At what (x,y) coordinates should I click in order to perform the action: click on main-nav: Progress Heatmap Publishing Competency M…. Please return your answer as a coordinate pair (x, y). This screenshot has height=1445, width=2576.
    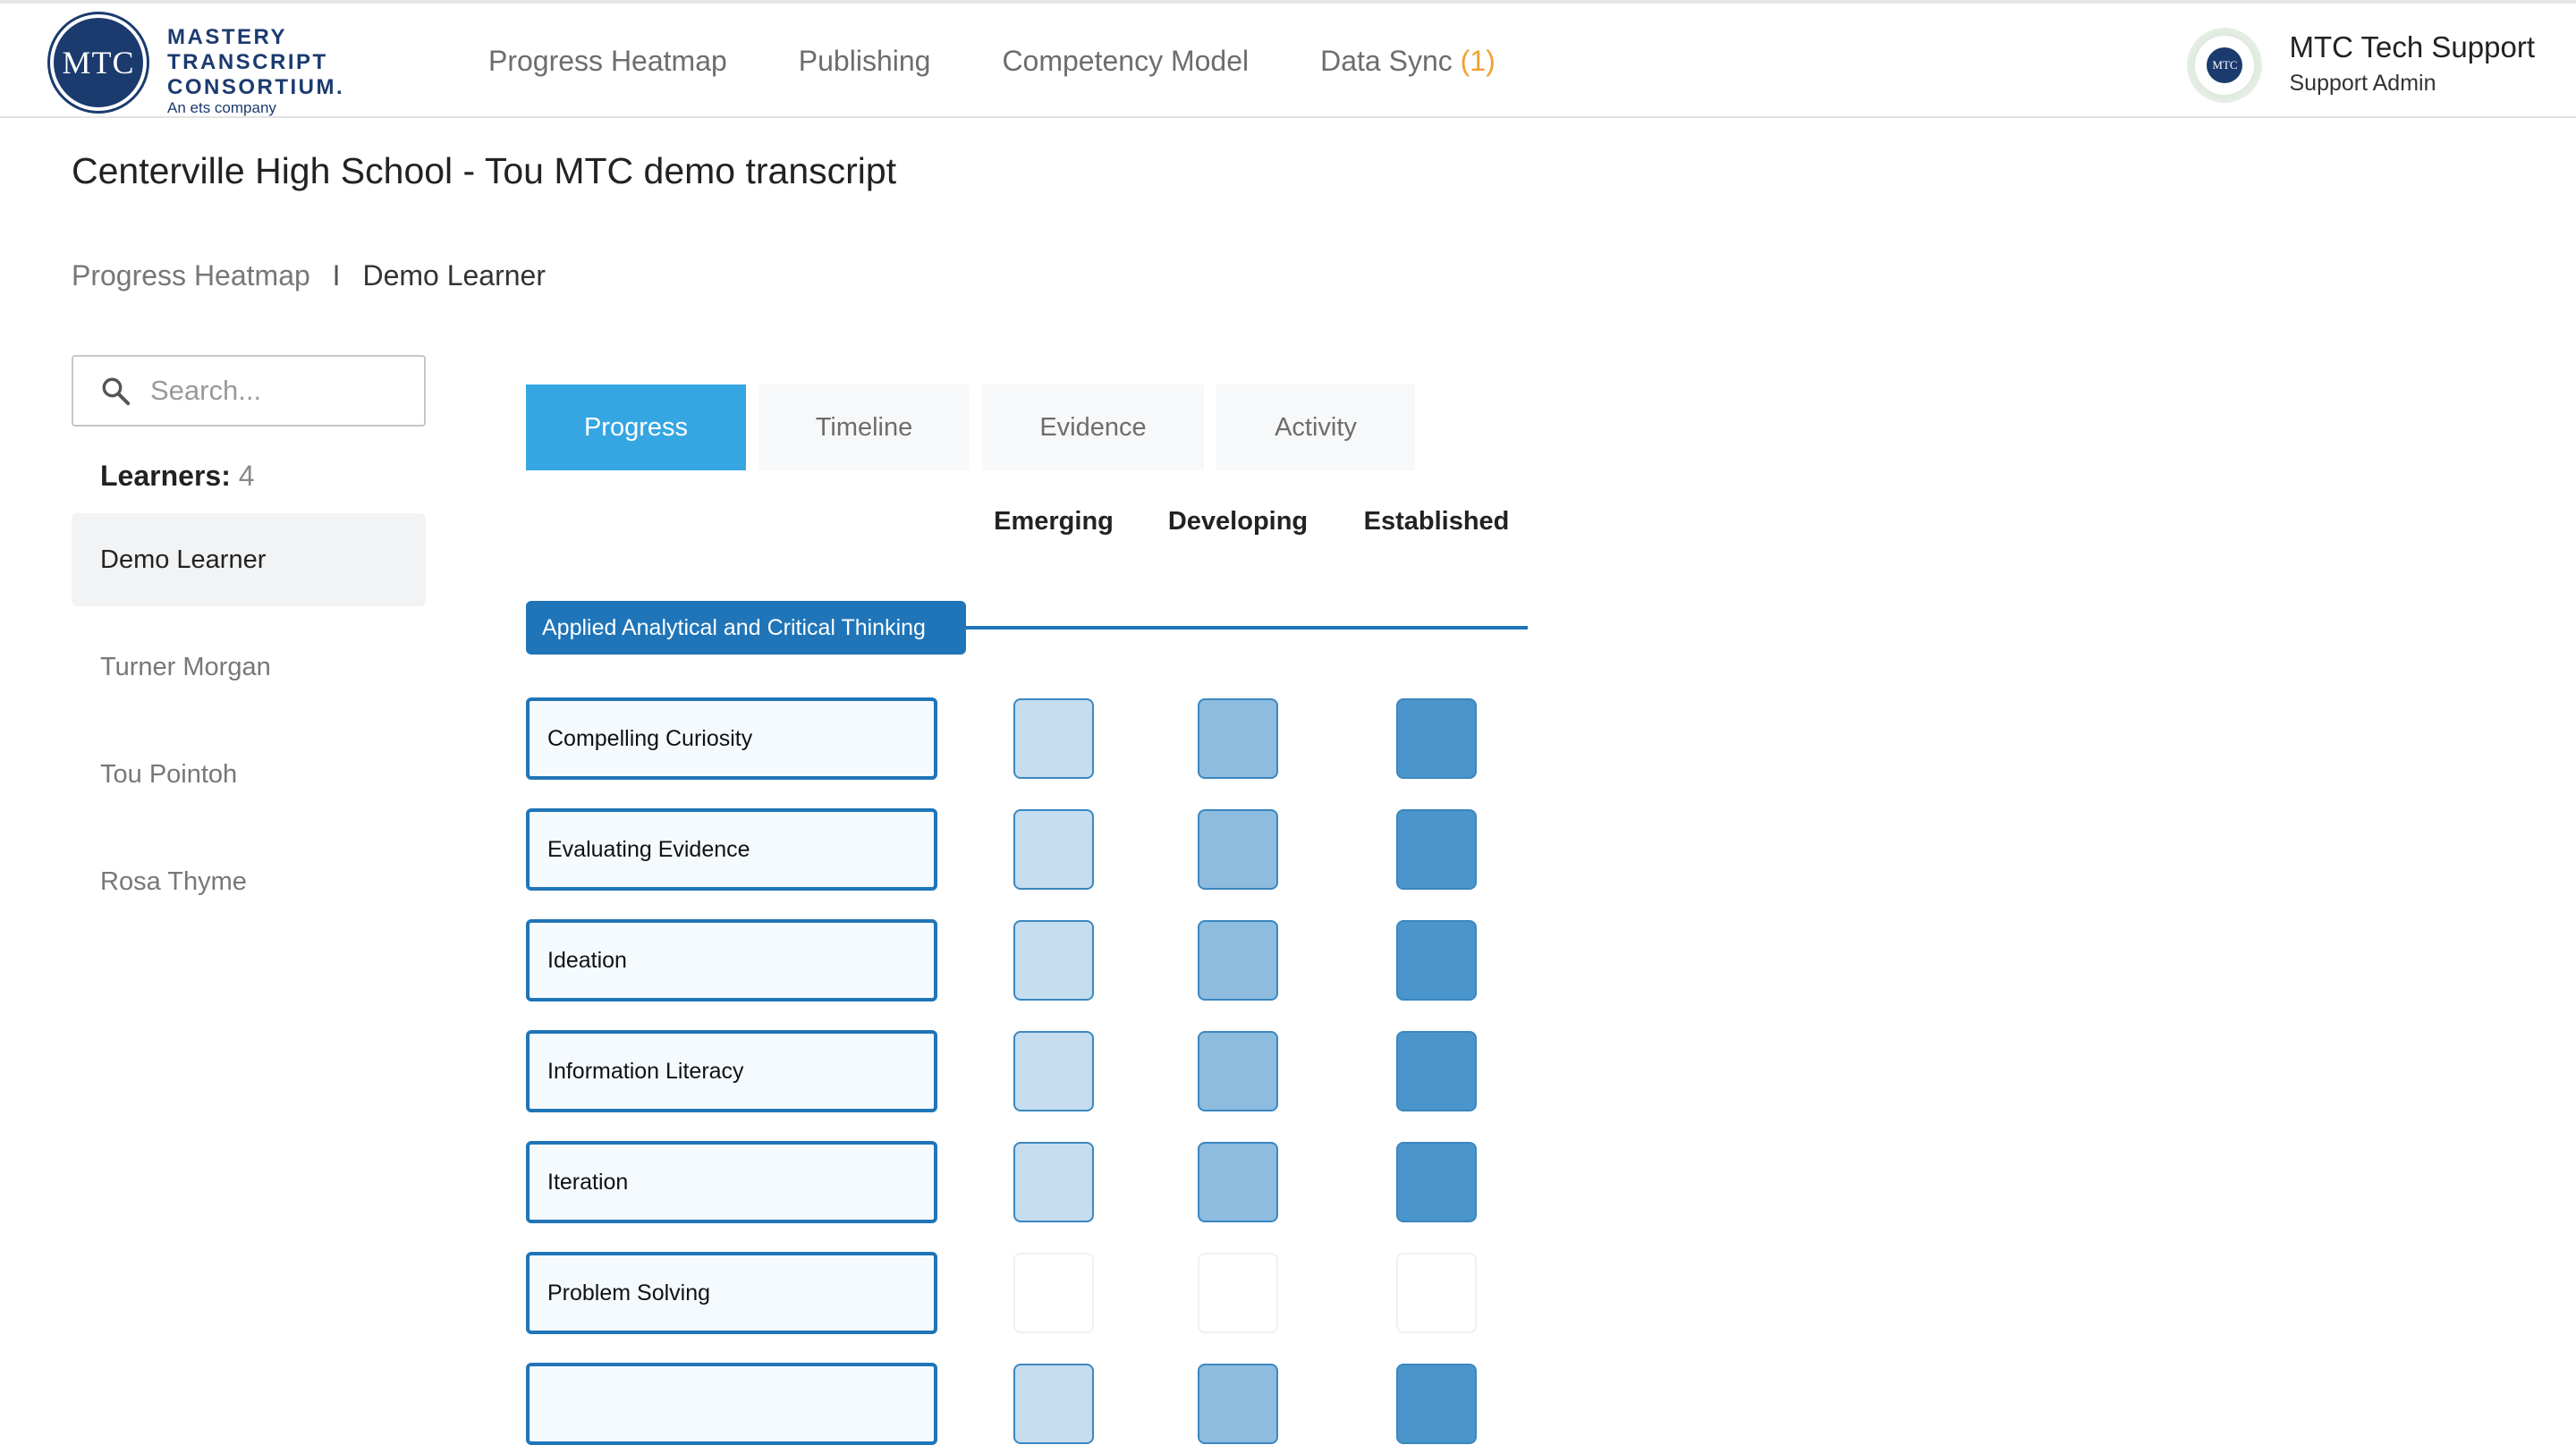
    Looking at the image, I should click on (1027, 61).